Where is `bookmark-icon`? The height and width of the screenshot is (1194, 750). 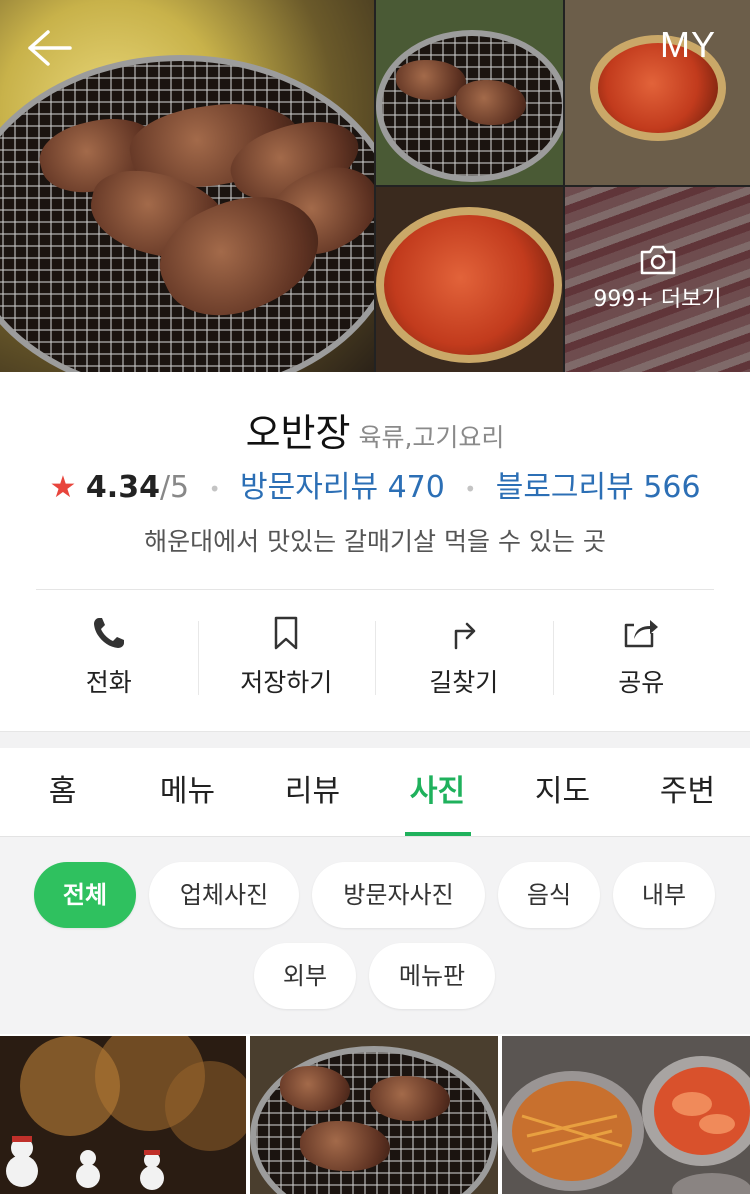 bookmark-icon is located at coordinates (286, 633).